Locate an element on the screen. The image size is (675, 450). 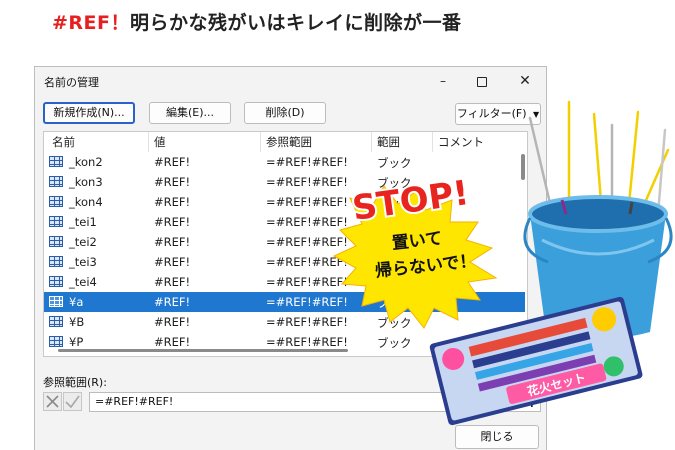
sparkler-sticks is located at coordinates (599, 159).